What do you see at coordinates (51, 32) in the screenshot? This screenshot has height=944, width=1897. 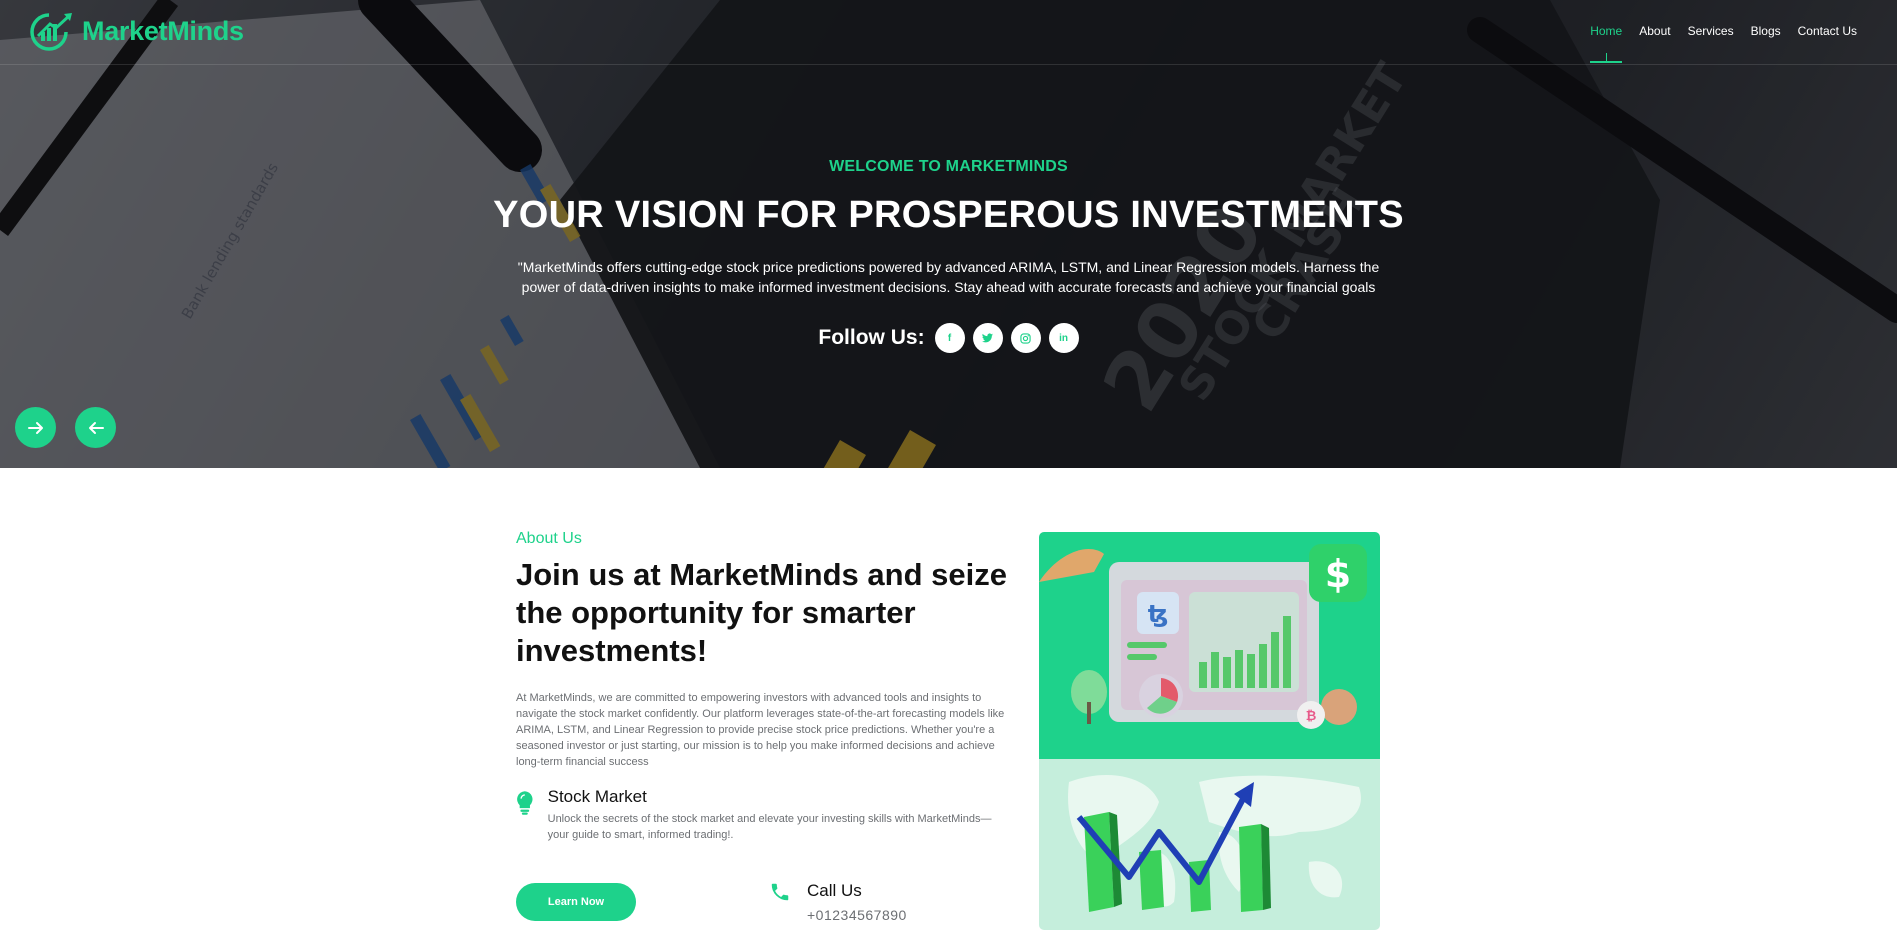 I see `bar-chart-arrow-icon` at bounding box center [51, 32].